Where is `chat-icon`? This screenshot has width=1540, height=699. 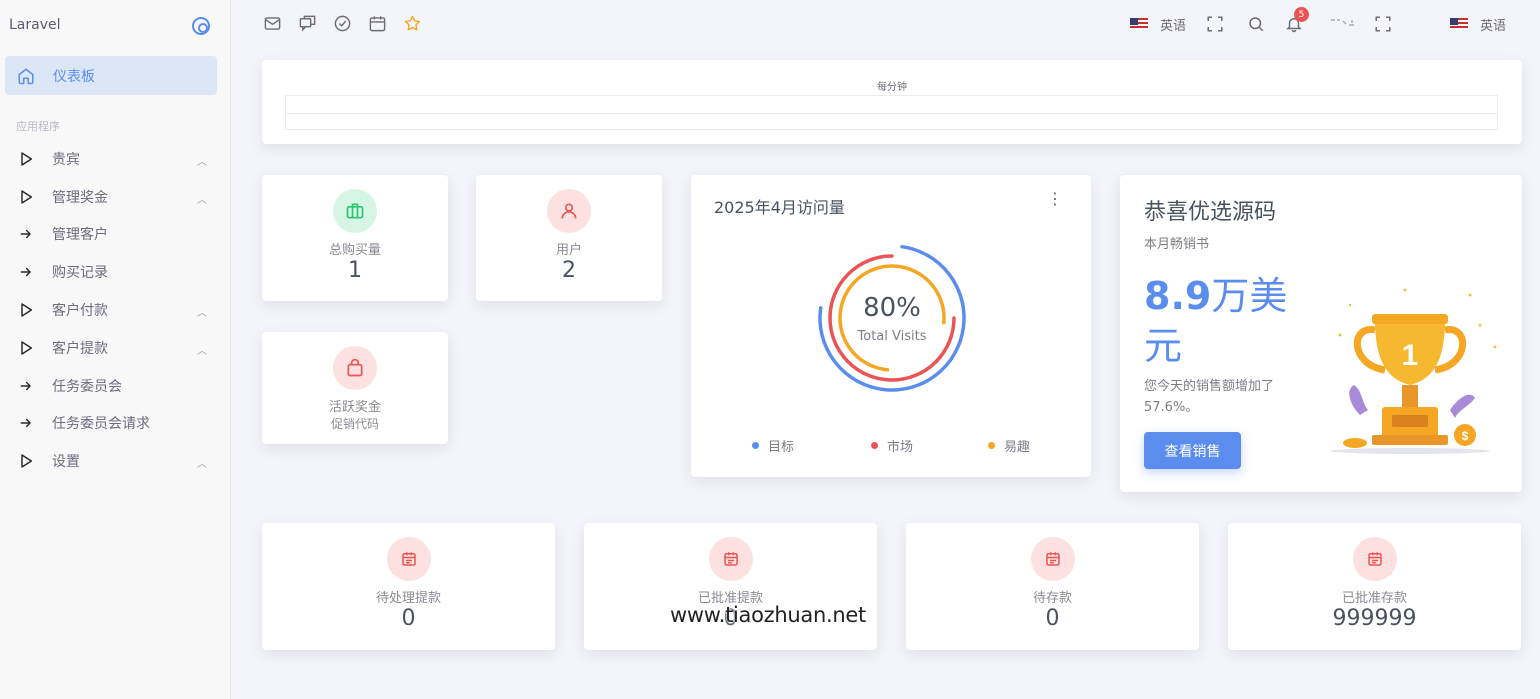 chat-icon is located at coordinates (307, 23).